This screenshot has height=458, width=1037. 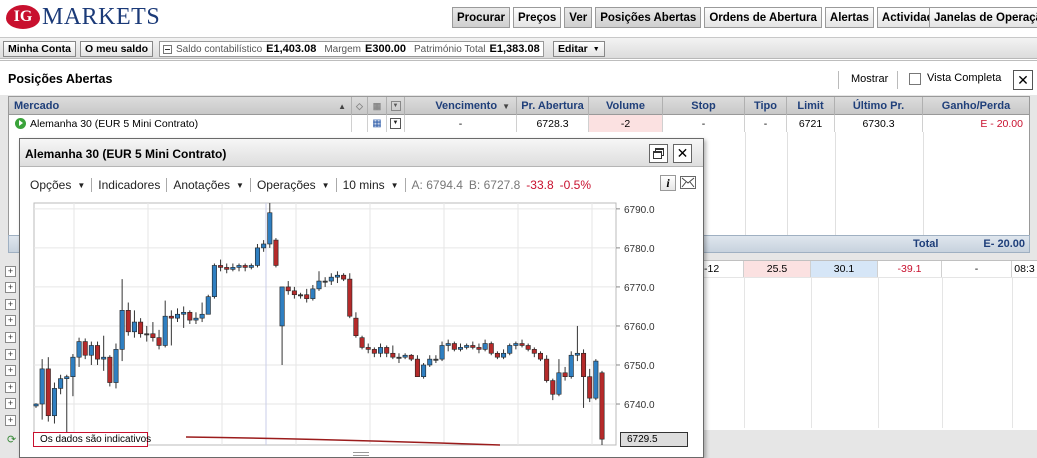 What do you see at coordinates (481, 17) in the screenshot?
I see `nav-procurar: Procurar` at bounding box center [481, 17].